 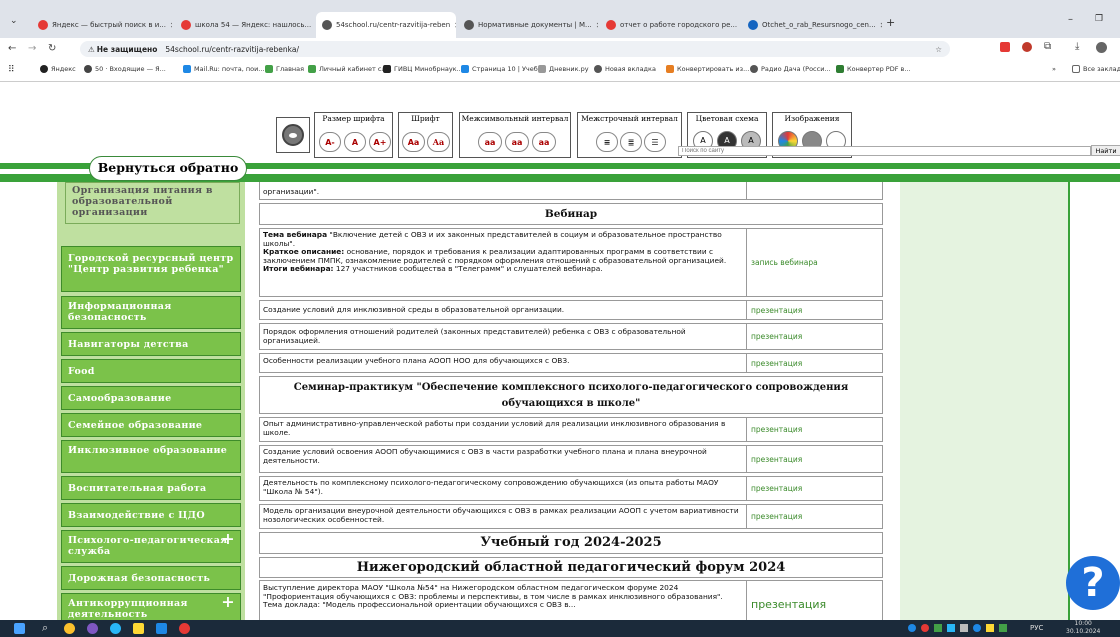 I want to click on sidebar-item-inclusive: Инклюзивное образование, so click(x=151, y=456).